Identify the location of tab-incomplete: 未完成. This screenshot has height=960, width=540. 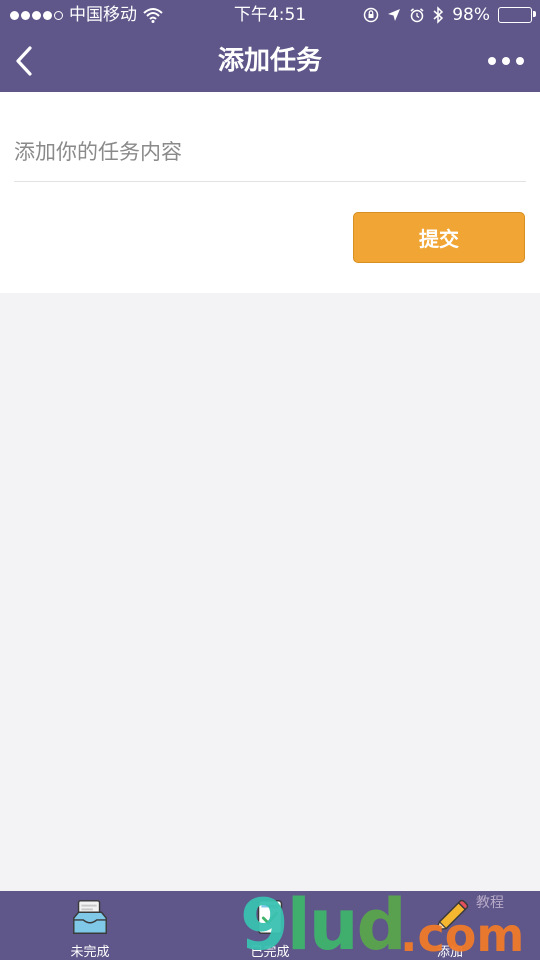
(90, 925).